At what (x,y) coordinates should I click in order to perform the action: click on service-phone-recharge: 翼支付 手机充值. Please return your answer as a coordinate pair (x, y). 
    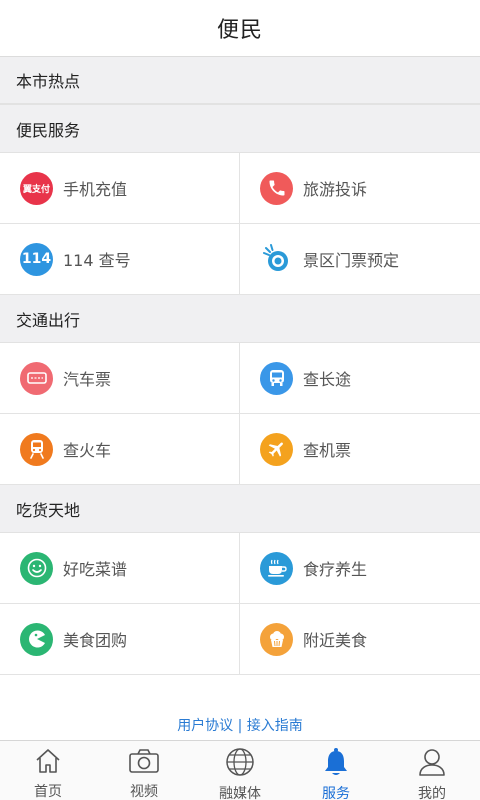
    Looking at the image, I should click on (120, 188).